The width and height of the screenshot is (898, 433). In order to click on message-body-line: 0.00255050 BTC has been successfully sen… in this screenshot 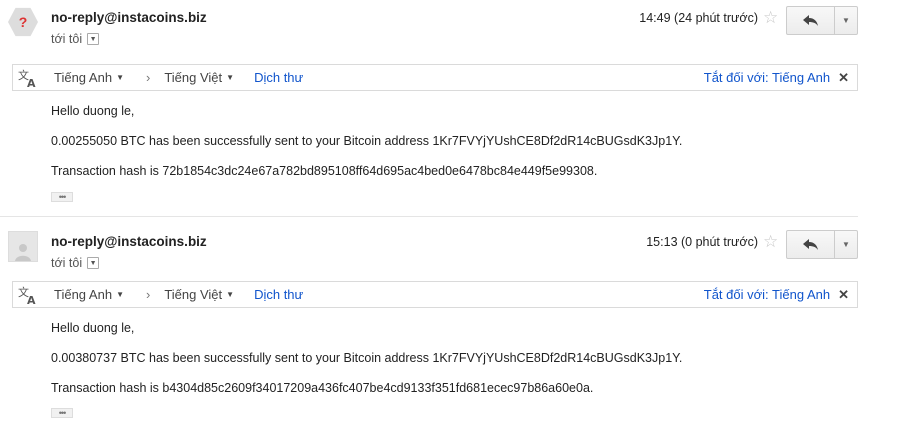, I will do `click(367, 141)`.